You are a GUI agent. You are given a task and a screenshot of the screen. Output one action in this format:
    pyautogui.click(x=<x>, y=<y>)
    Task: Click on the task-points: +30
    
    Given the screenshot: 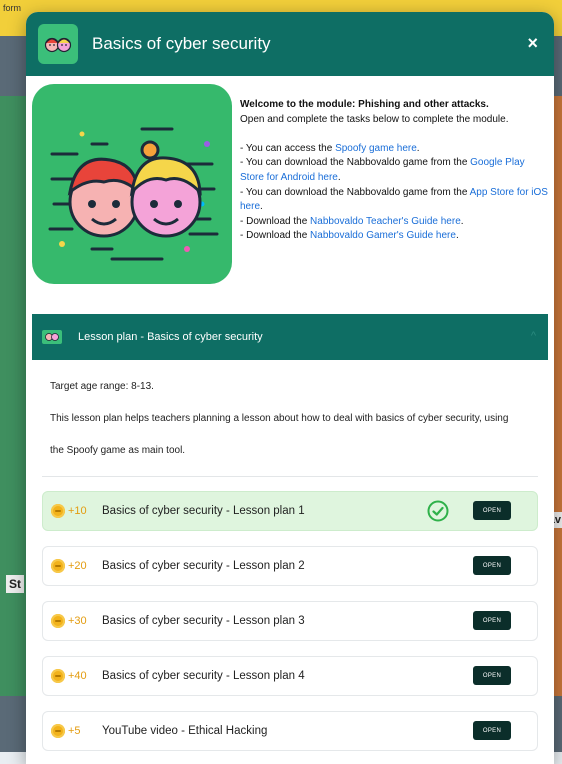 What is the action you would take?
    pyautogui.click(x=77, y=621)
    